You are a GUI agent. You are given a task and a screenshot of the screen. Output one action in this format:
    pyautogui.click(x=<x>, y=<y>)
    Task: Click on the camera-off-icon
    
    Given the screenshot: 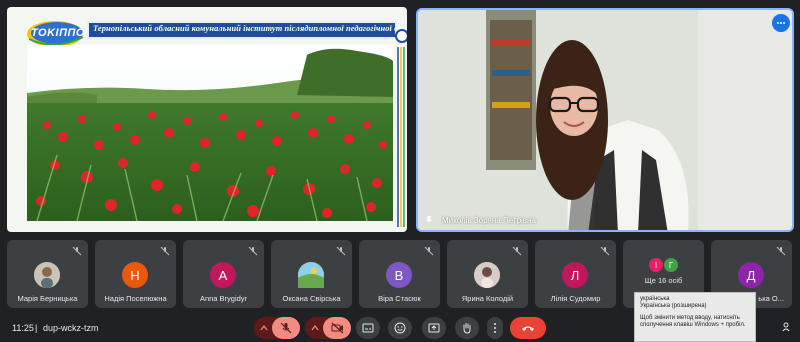 What is the action you would take?
    pyautogui.click(x=337, y=328)
    